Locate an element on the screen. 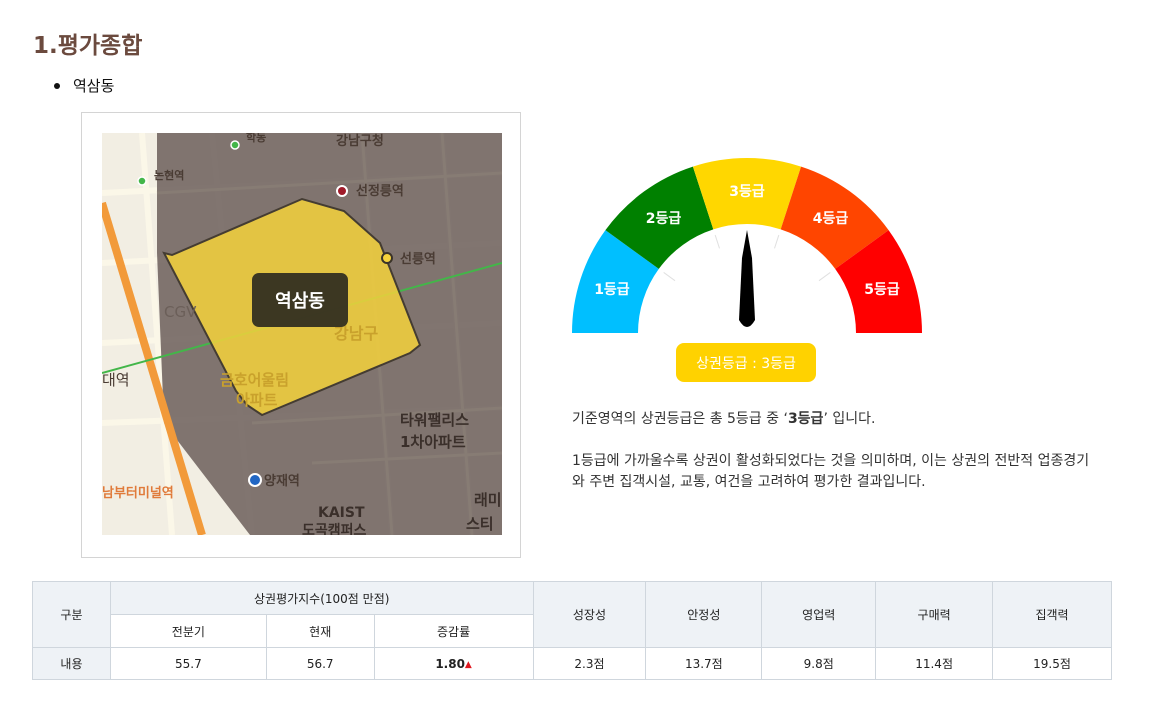 Image resolution: width=1152 pixels, height=718 pixels. up-triangle-icon: ▲ is located at coordinates (468, 664).